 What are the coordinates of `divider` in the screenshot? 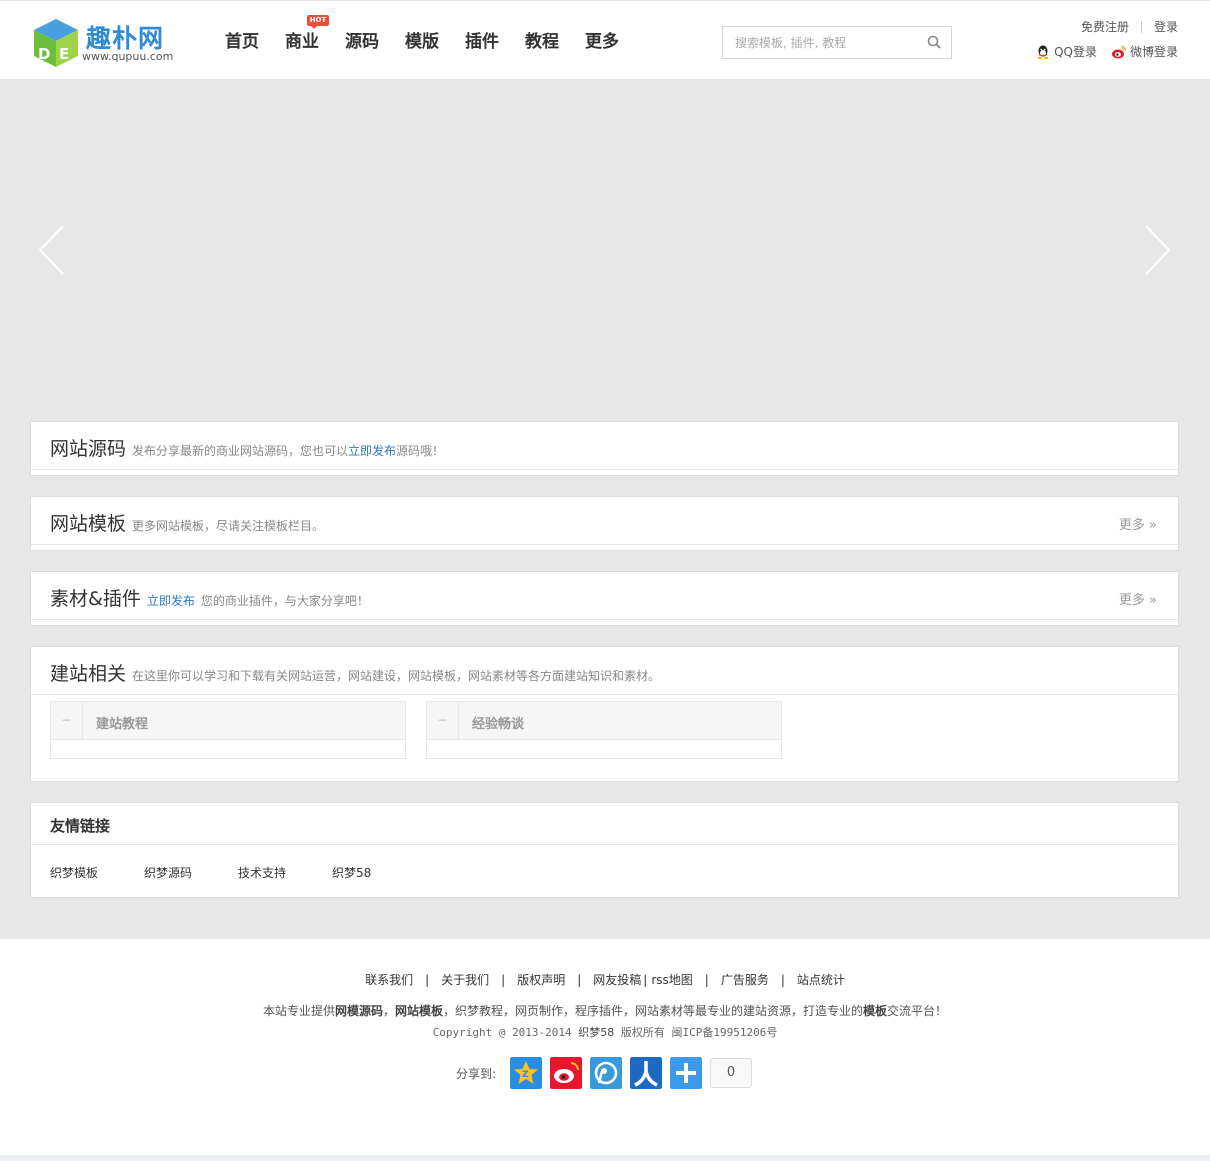 It's located at (1141, 27).